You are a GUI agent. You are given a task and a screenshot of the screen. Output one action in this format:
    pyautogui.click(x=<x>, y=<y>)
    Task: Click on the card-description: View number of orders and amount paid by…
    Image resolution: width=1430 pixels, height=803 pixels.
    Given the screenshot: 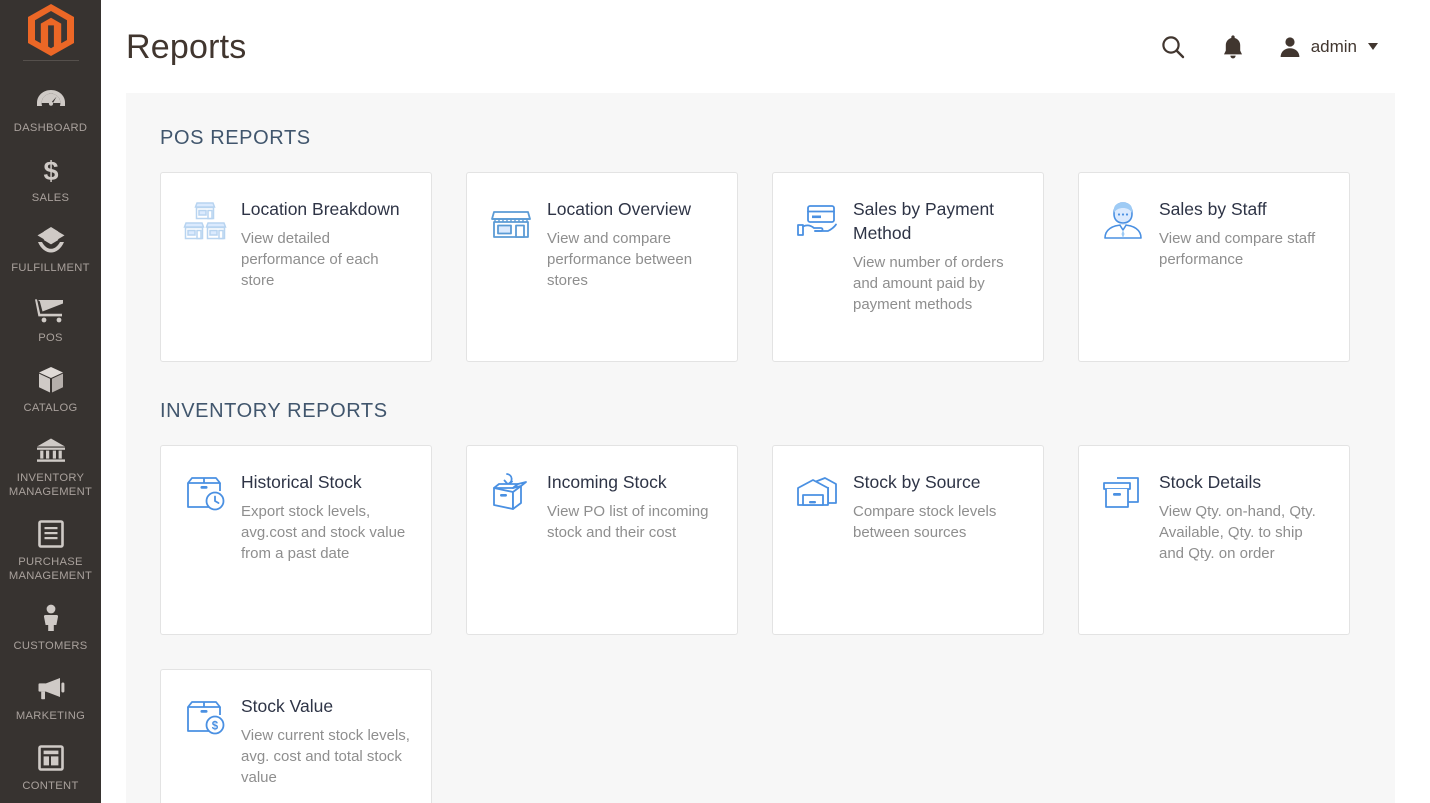 What is the action you would take?
    pyautogui.click(x=928, y=283)
    